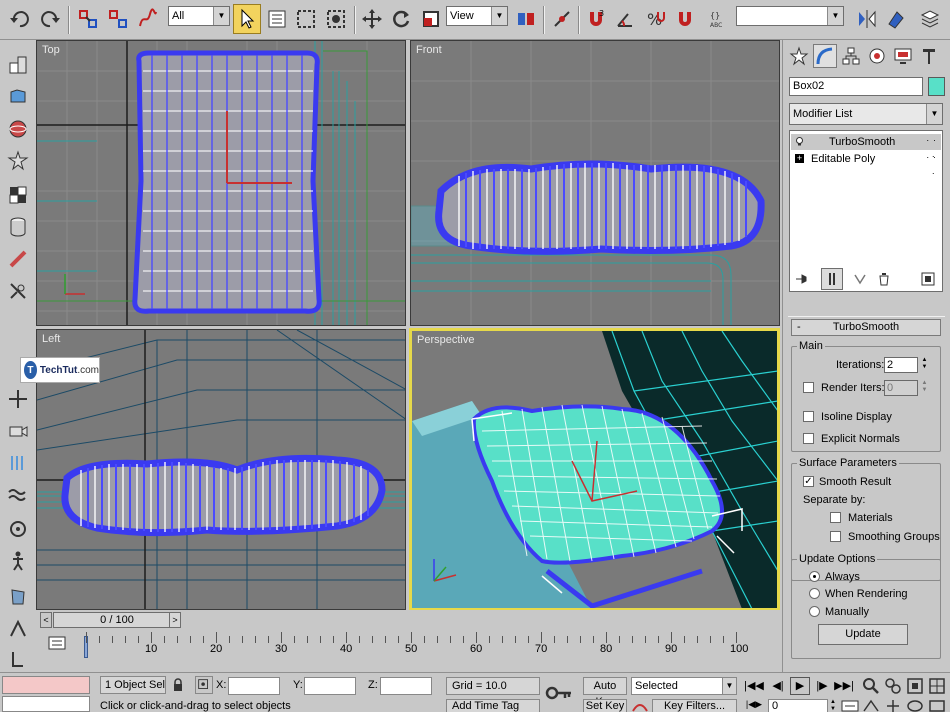 The image size is (950, 712). What do you see at coordinates (254, 686) in the screenshot?
I see `x-coordinate-field` at bounding box center [254, 686].